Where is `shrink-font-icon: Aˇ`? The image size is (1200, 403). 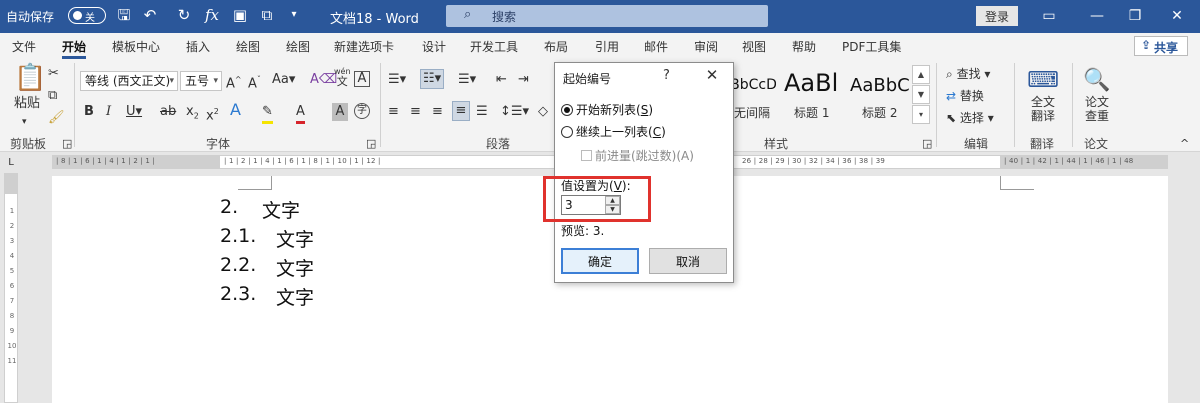
shrink-font-icon: Aˇ is located at coordinates (254, 82).